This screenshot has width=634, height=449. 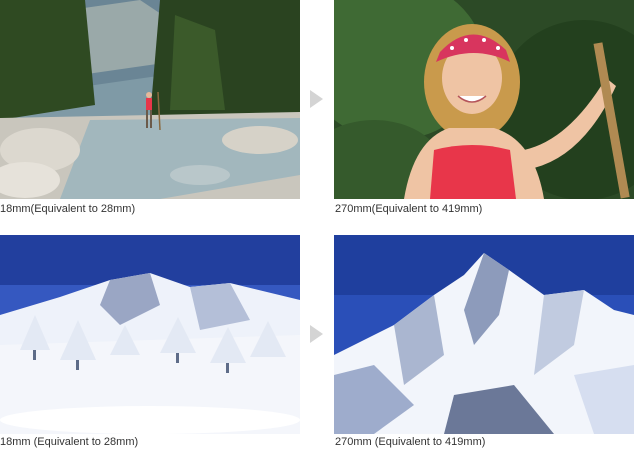 I want to click on caption-tele-riverbed: 270mm(Equivalent to 419mm), so click(x=409, y=209).